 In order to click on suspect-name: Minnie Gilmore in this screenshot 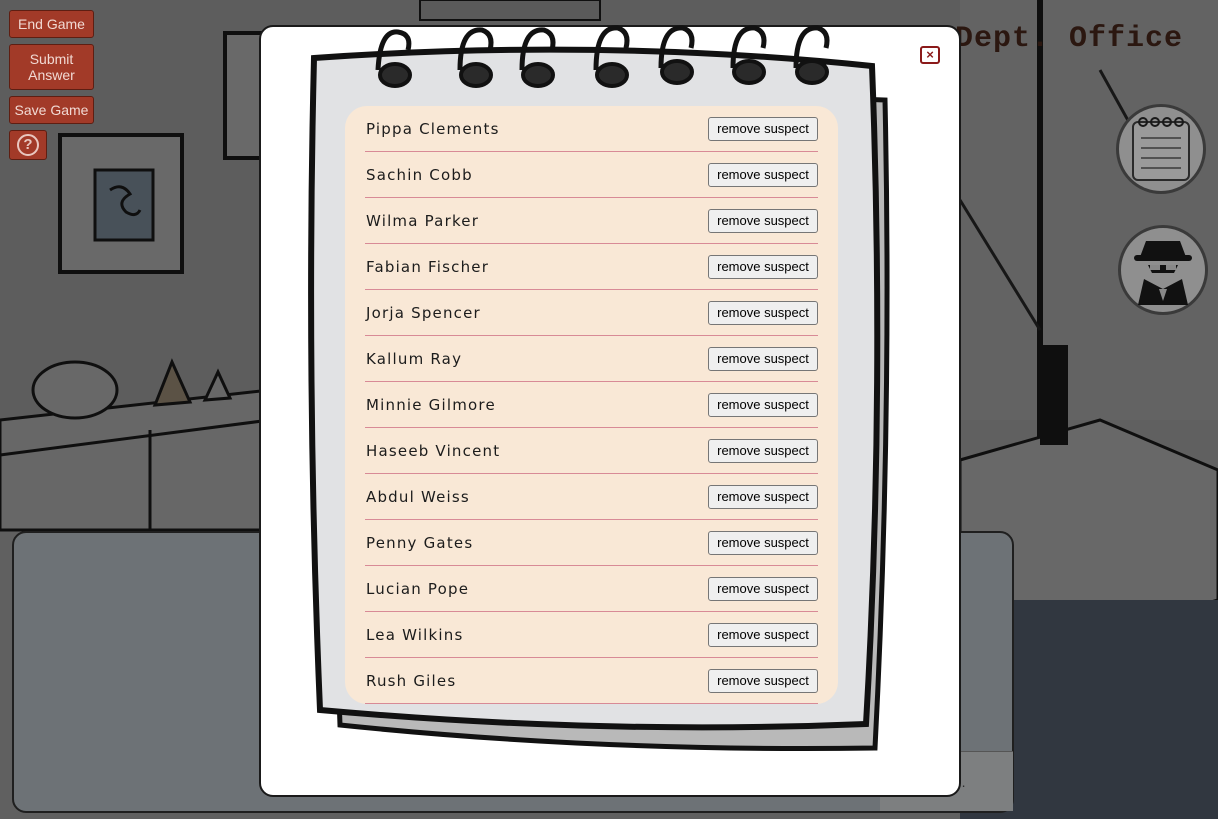, I will do `click(431, 404)`.